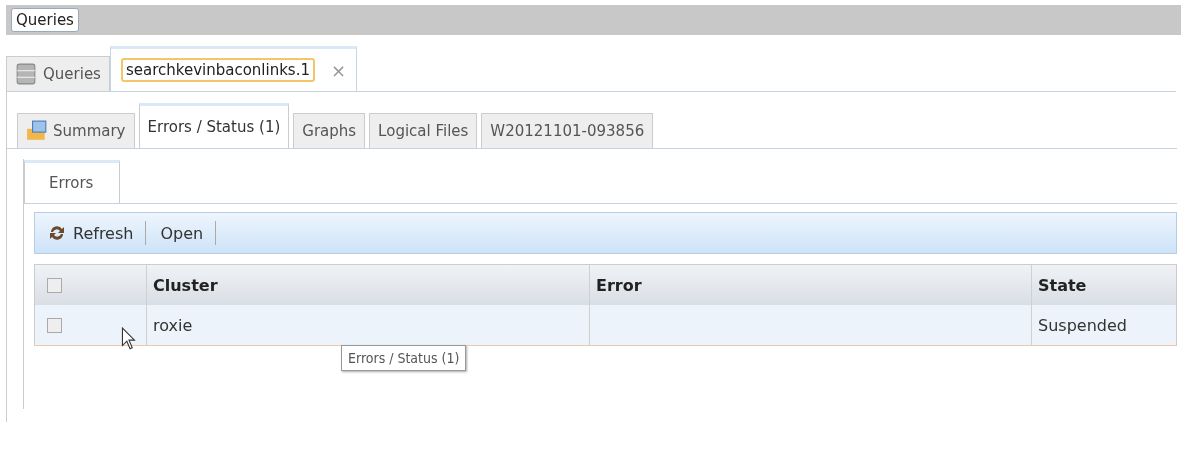  What do you see at coordinates (72, 181) in the screenshot?
I see `tab: Errors` at bounding box center [72, 181].